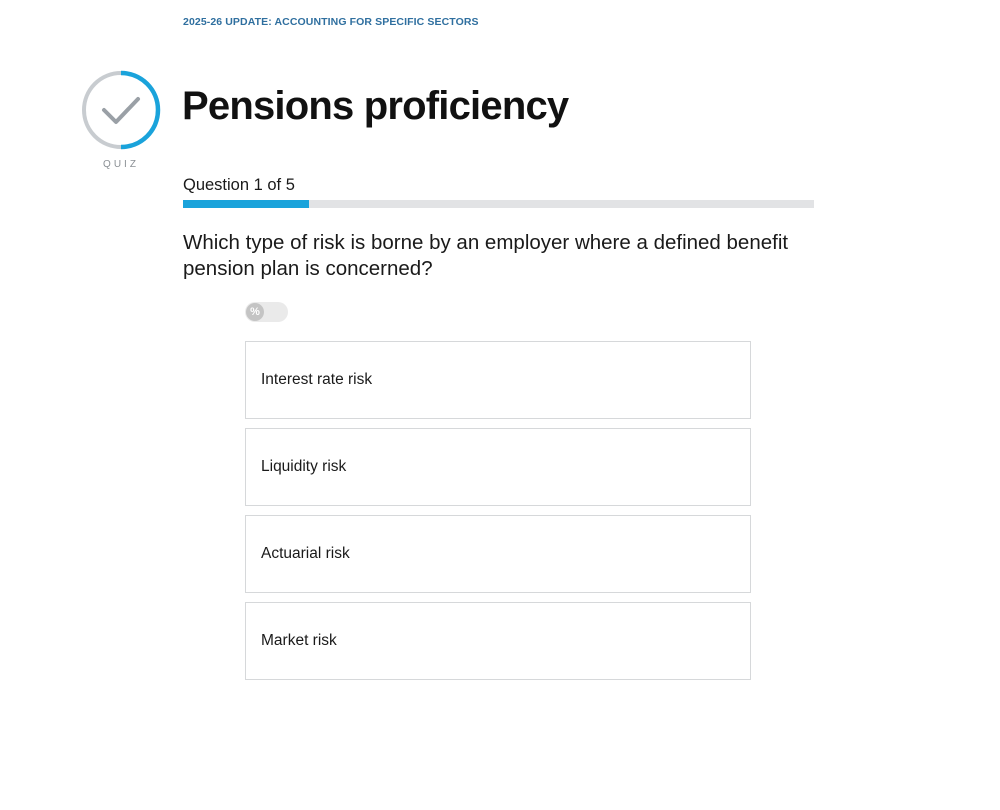 The image size is (1000, 810). What do you see at coordinates (498, 641) in the screenshot?
I see `answer-option: Market risk` at bounding box center [498, 641].